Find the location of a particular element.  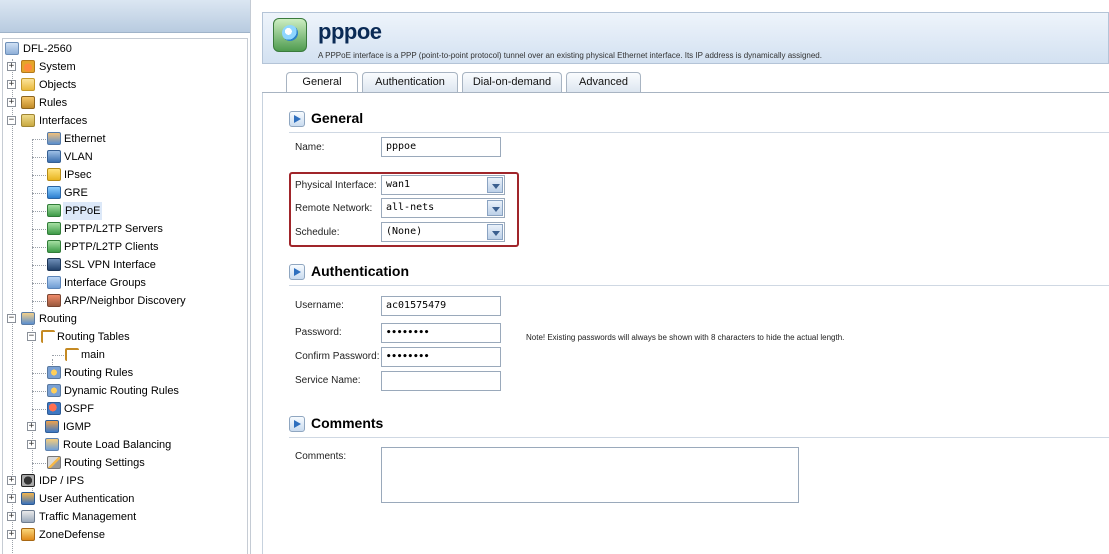

schedule-label: Schedule: is located at coordinates (317, 232).